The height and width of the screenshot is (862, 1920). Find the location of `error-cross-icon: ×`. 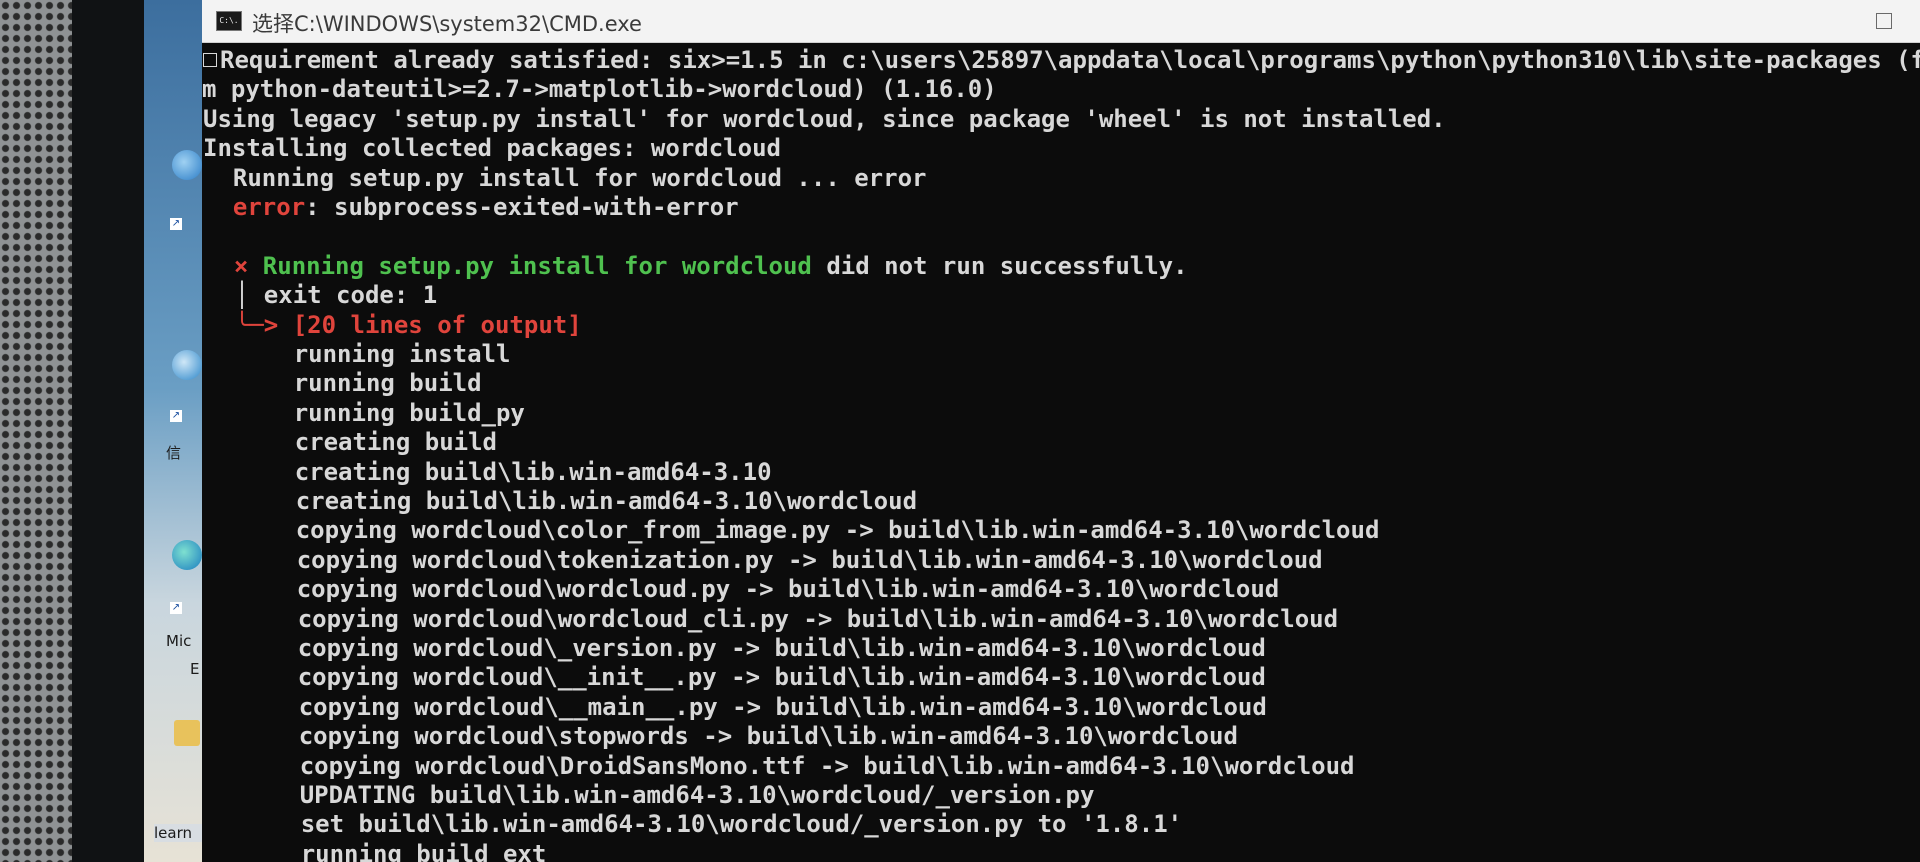

error-cross-icon: × is located at coordinates (227, 265).